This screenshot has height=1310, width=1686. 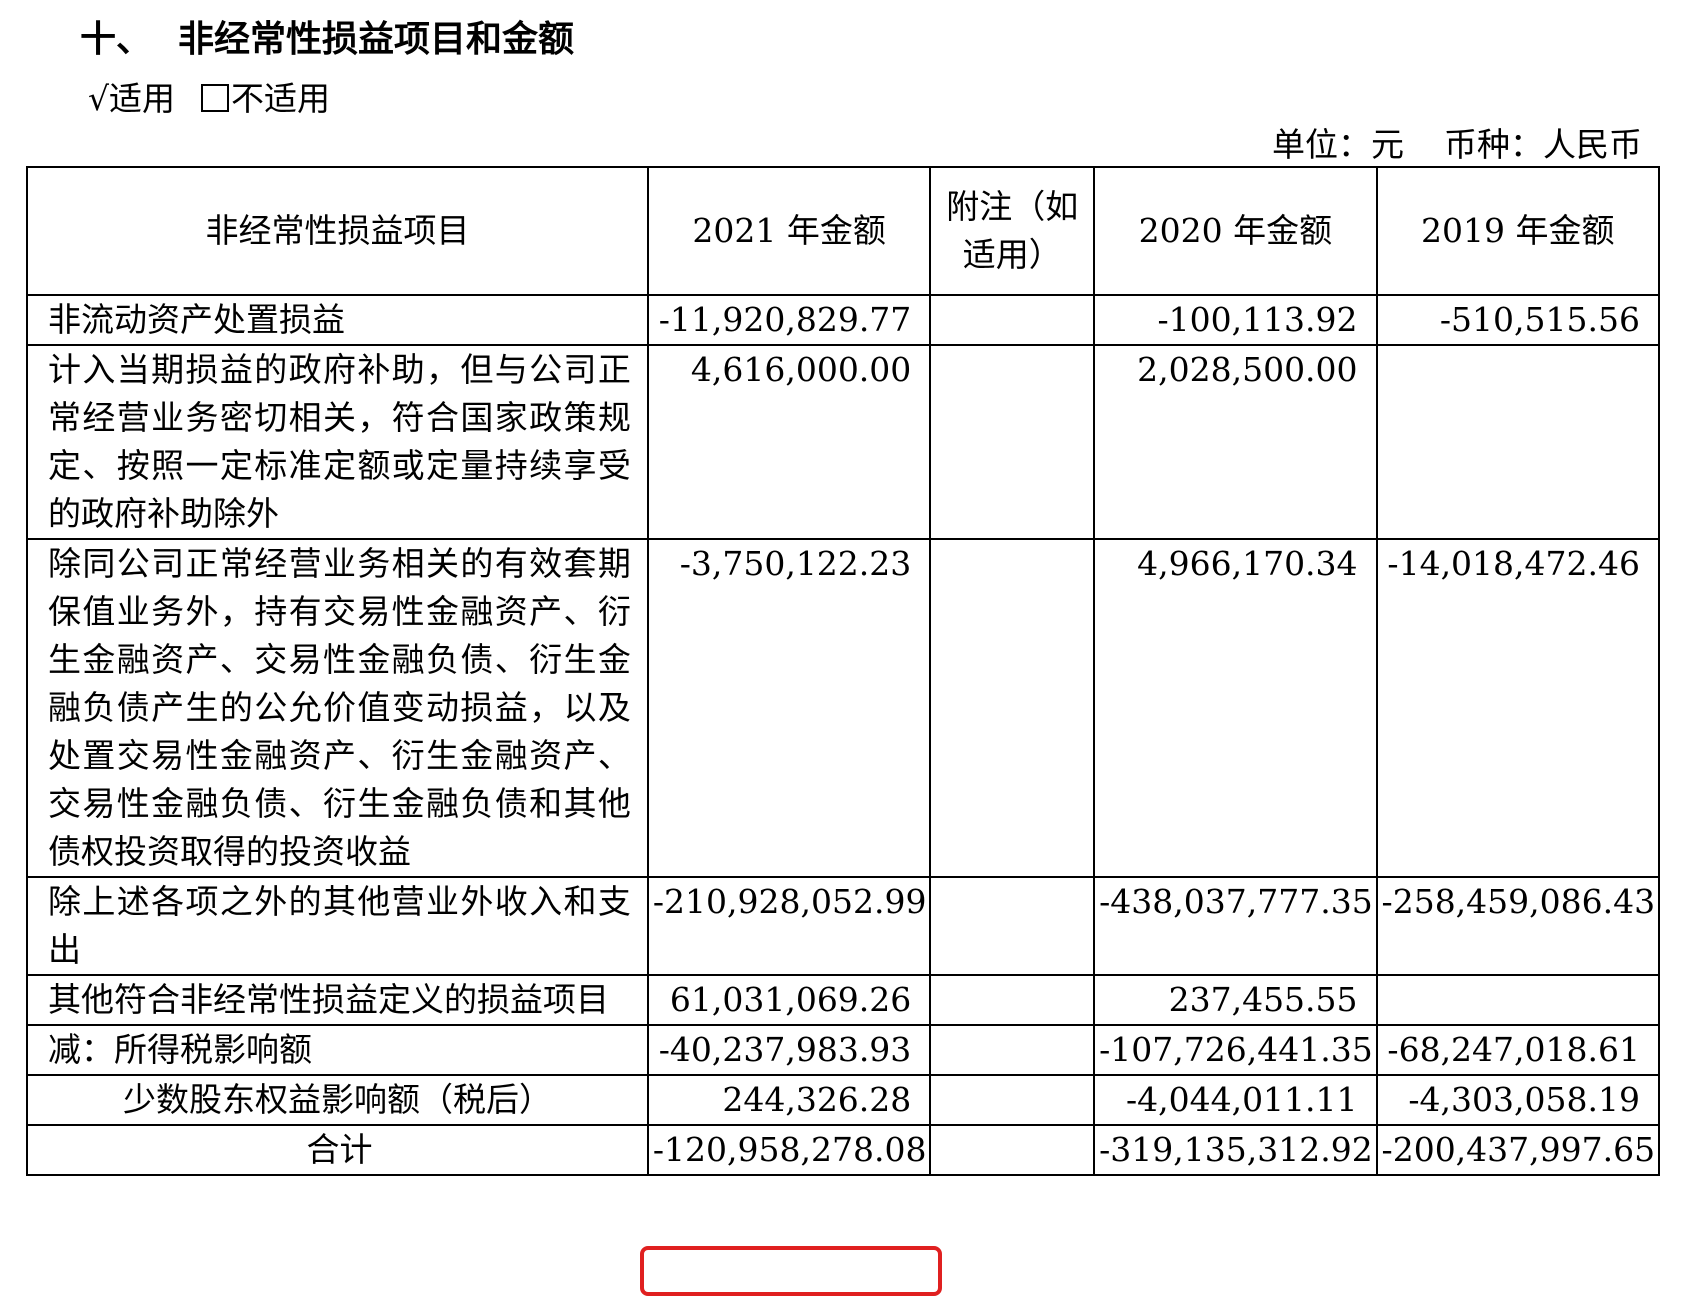 I want to click on applicability-options: √适用 不适用, so click(x=209, y=96).